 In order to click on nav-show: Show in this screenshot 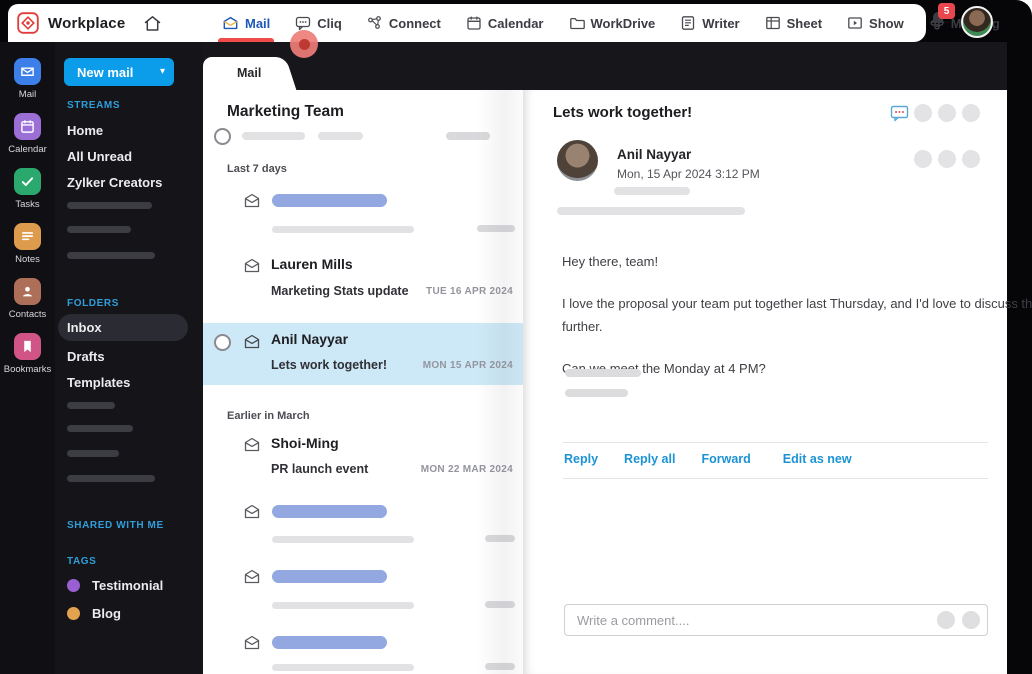, I will do `click(875, 23)`.